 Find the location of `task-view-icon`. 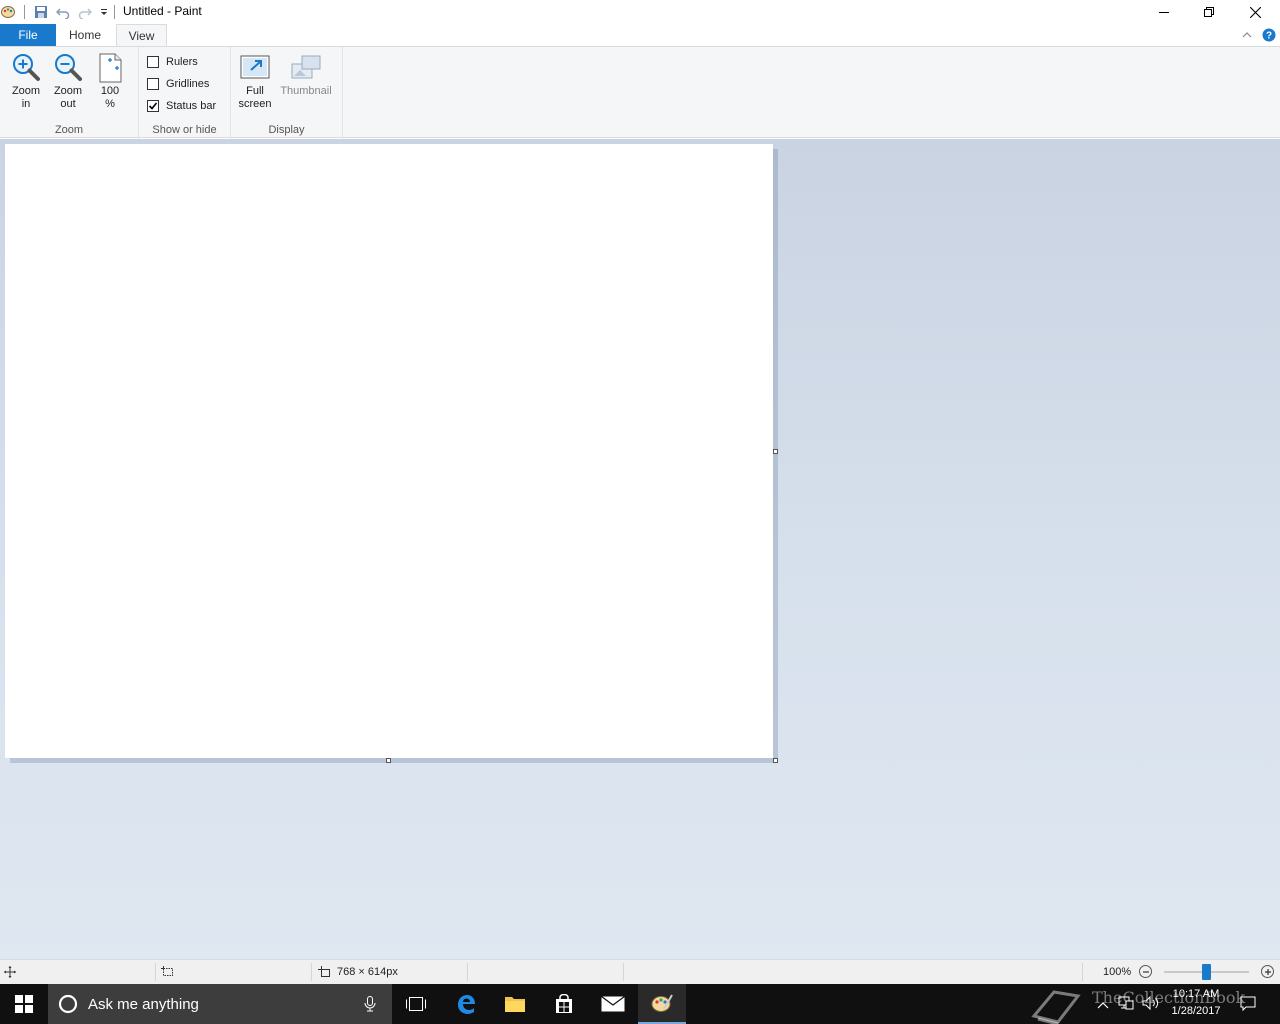

task-view-icon is located at coordinates (416, 1004).